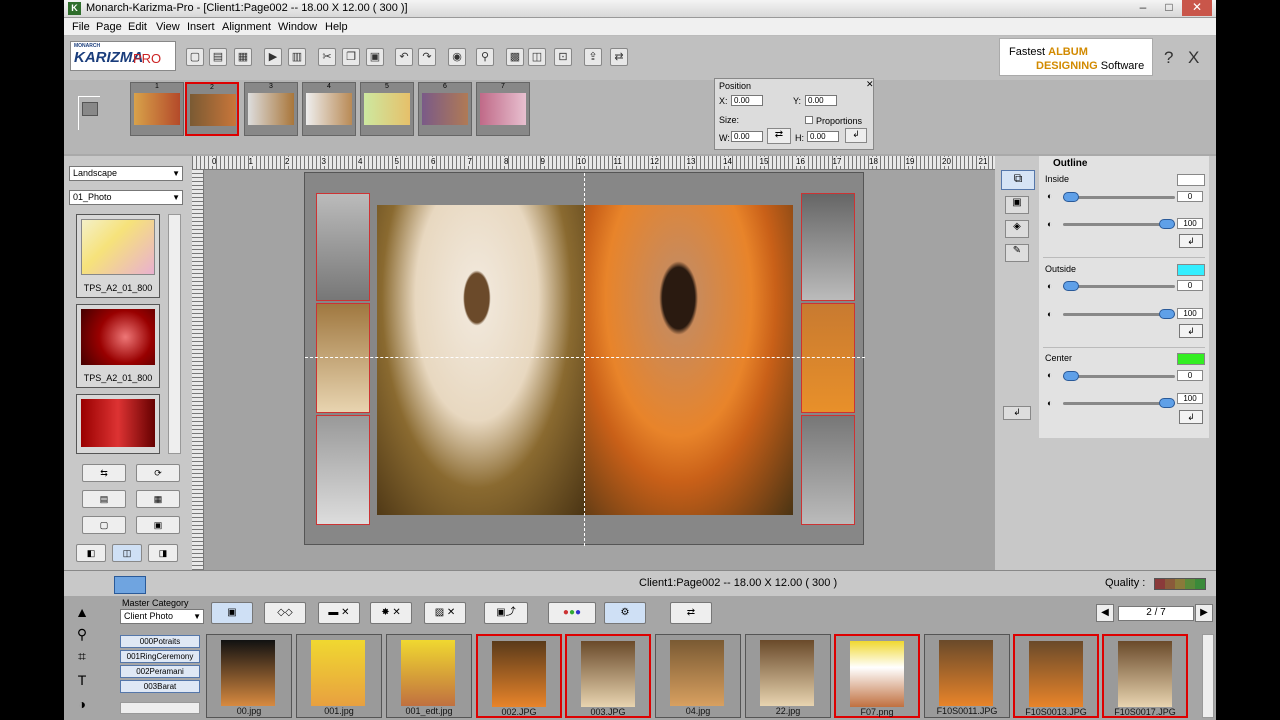  What do you see at coordinates (427, 57) in the screenshot?
I see `redo-icon: ↷` at bounding box center [427, 57].